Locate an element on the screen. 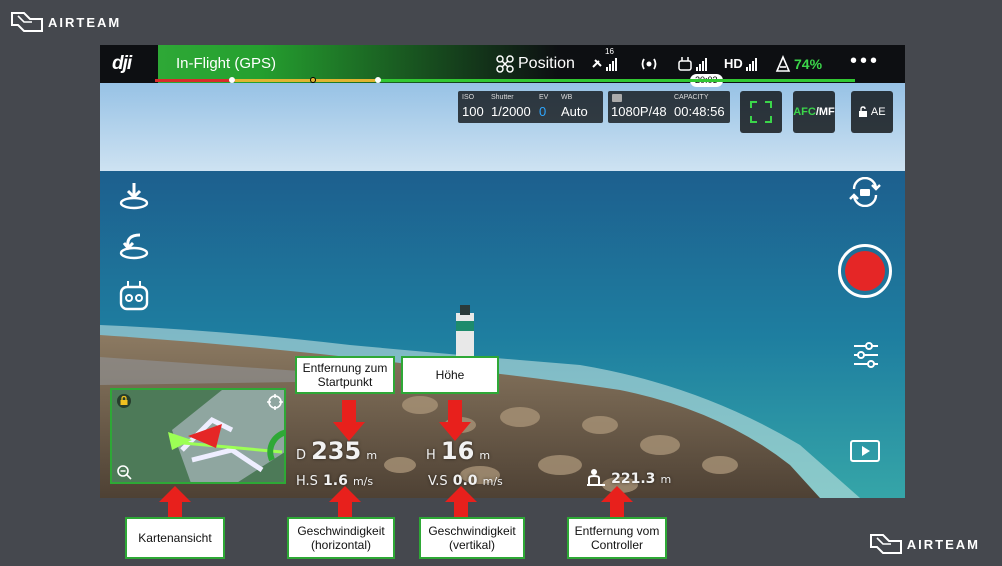  h-label: H is located at coordinates (431, 455).